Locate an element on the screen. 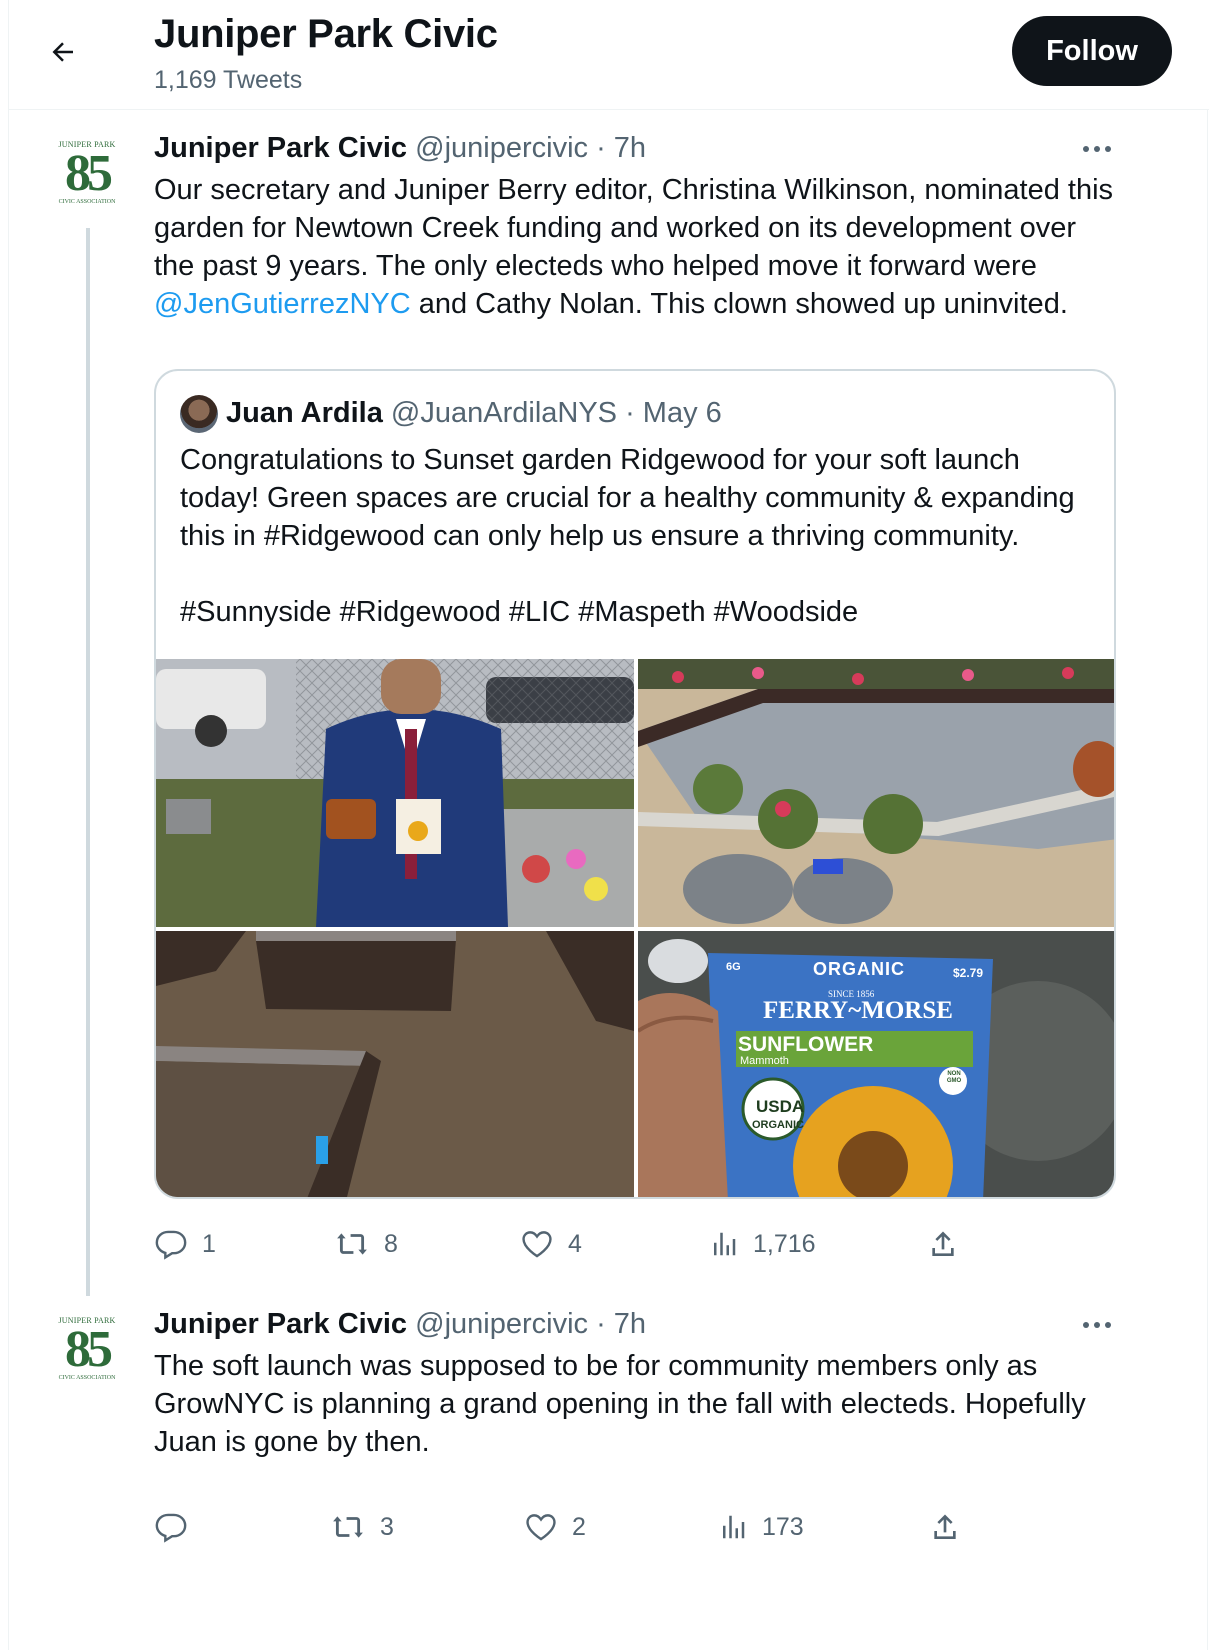 The image size is (1216, 1650). retweet-count: 3 is located at coordinates (387, 1526).